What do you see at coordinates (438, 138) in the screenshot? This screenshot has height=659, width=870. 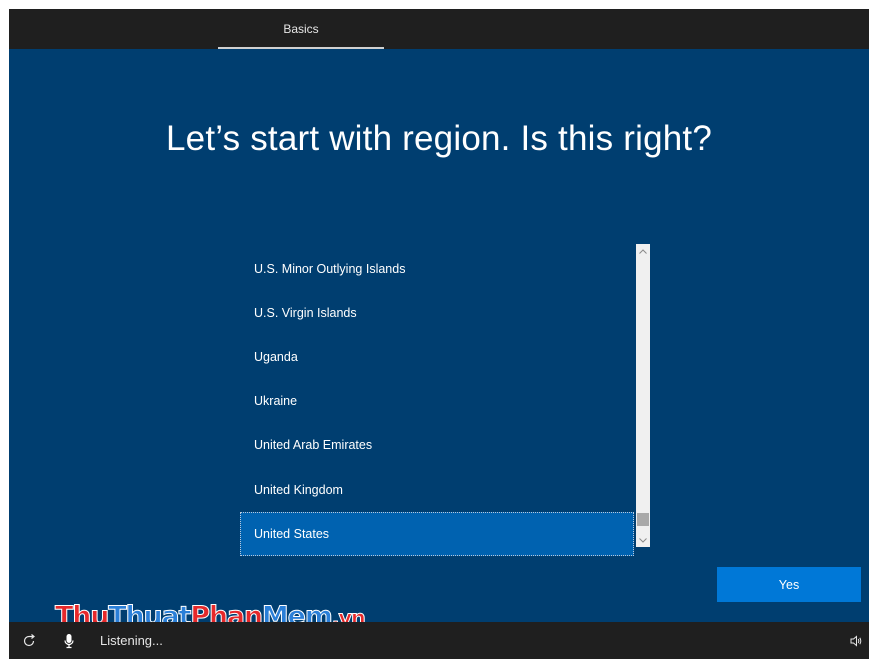 I see `page-title: Let’s start with region. Is this right?` at bounding box center [438, 138].